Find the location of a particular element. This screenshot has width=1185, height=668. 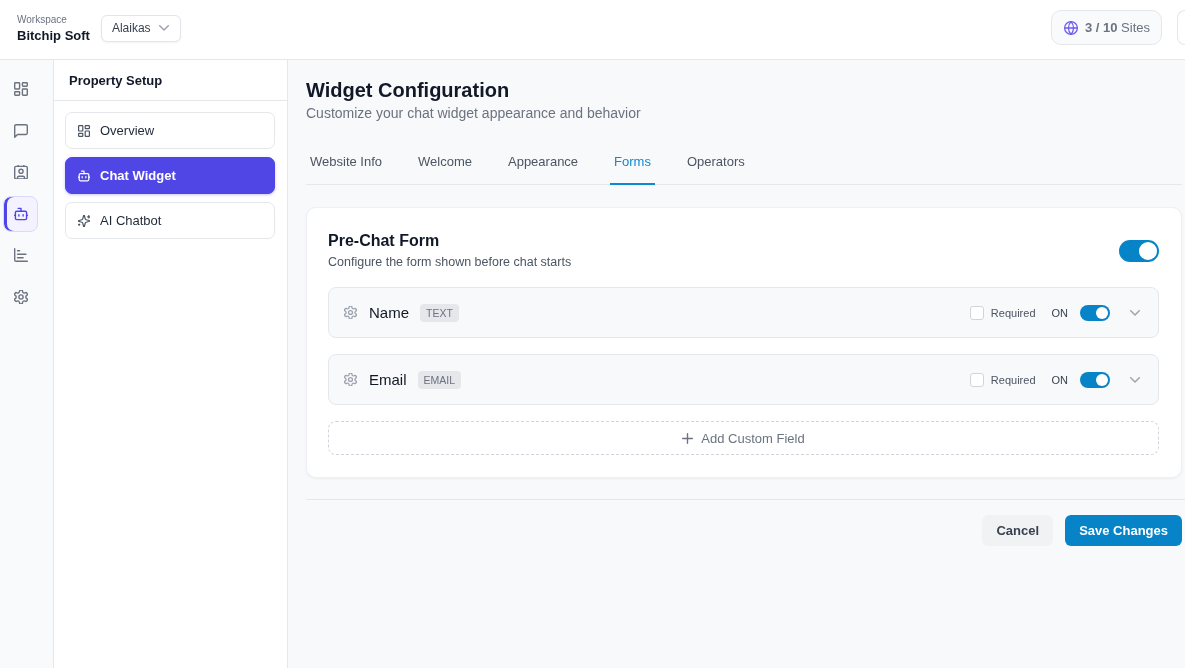

nav-rail-button is located at coordinates (20, 213).